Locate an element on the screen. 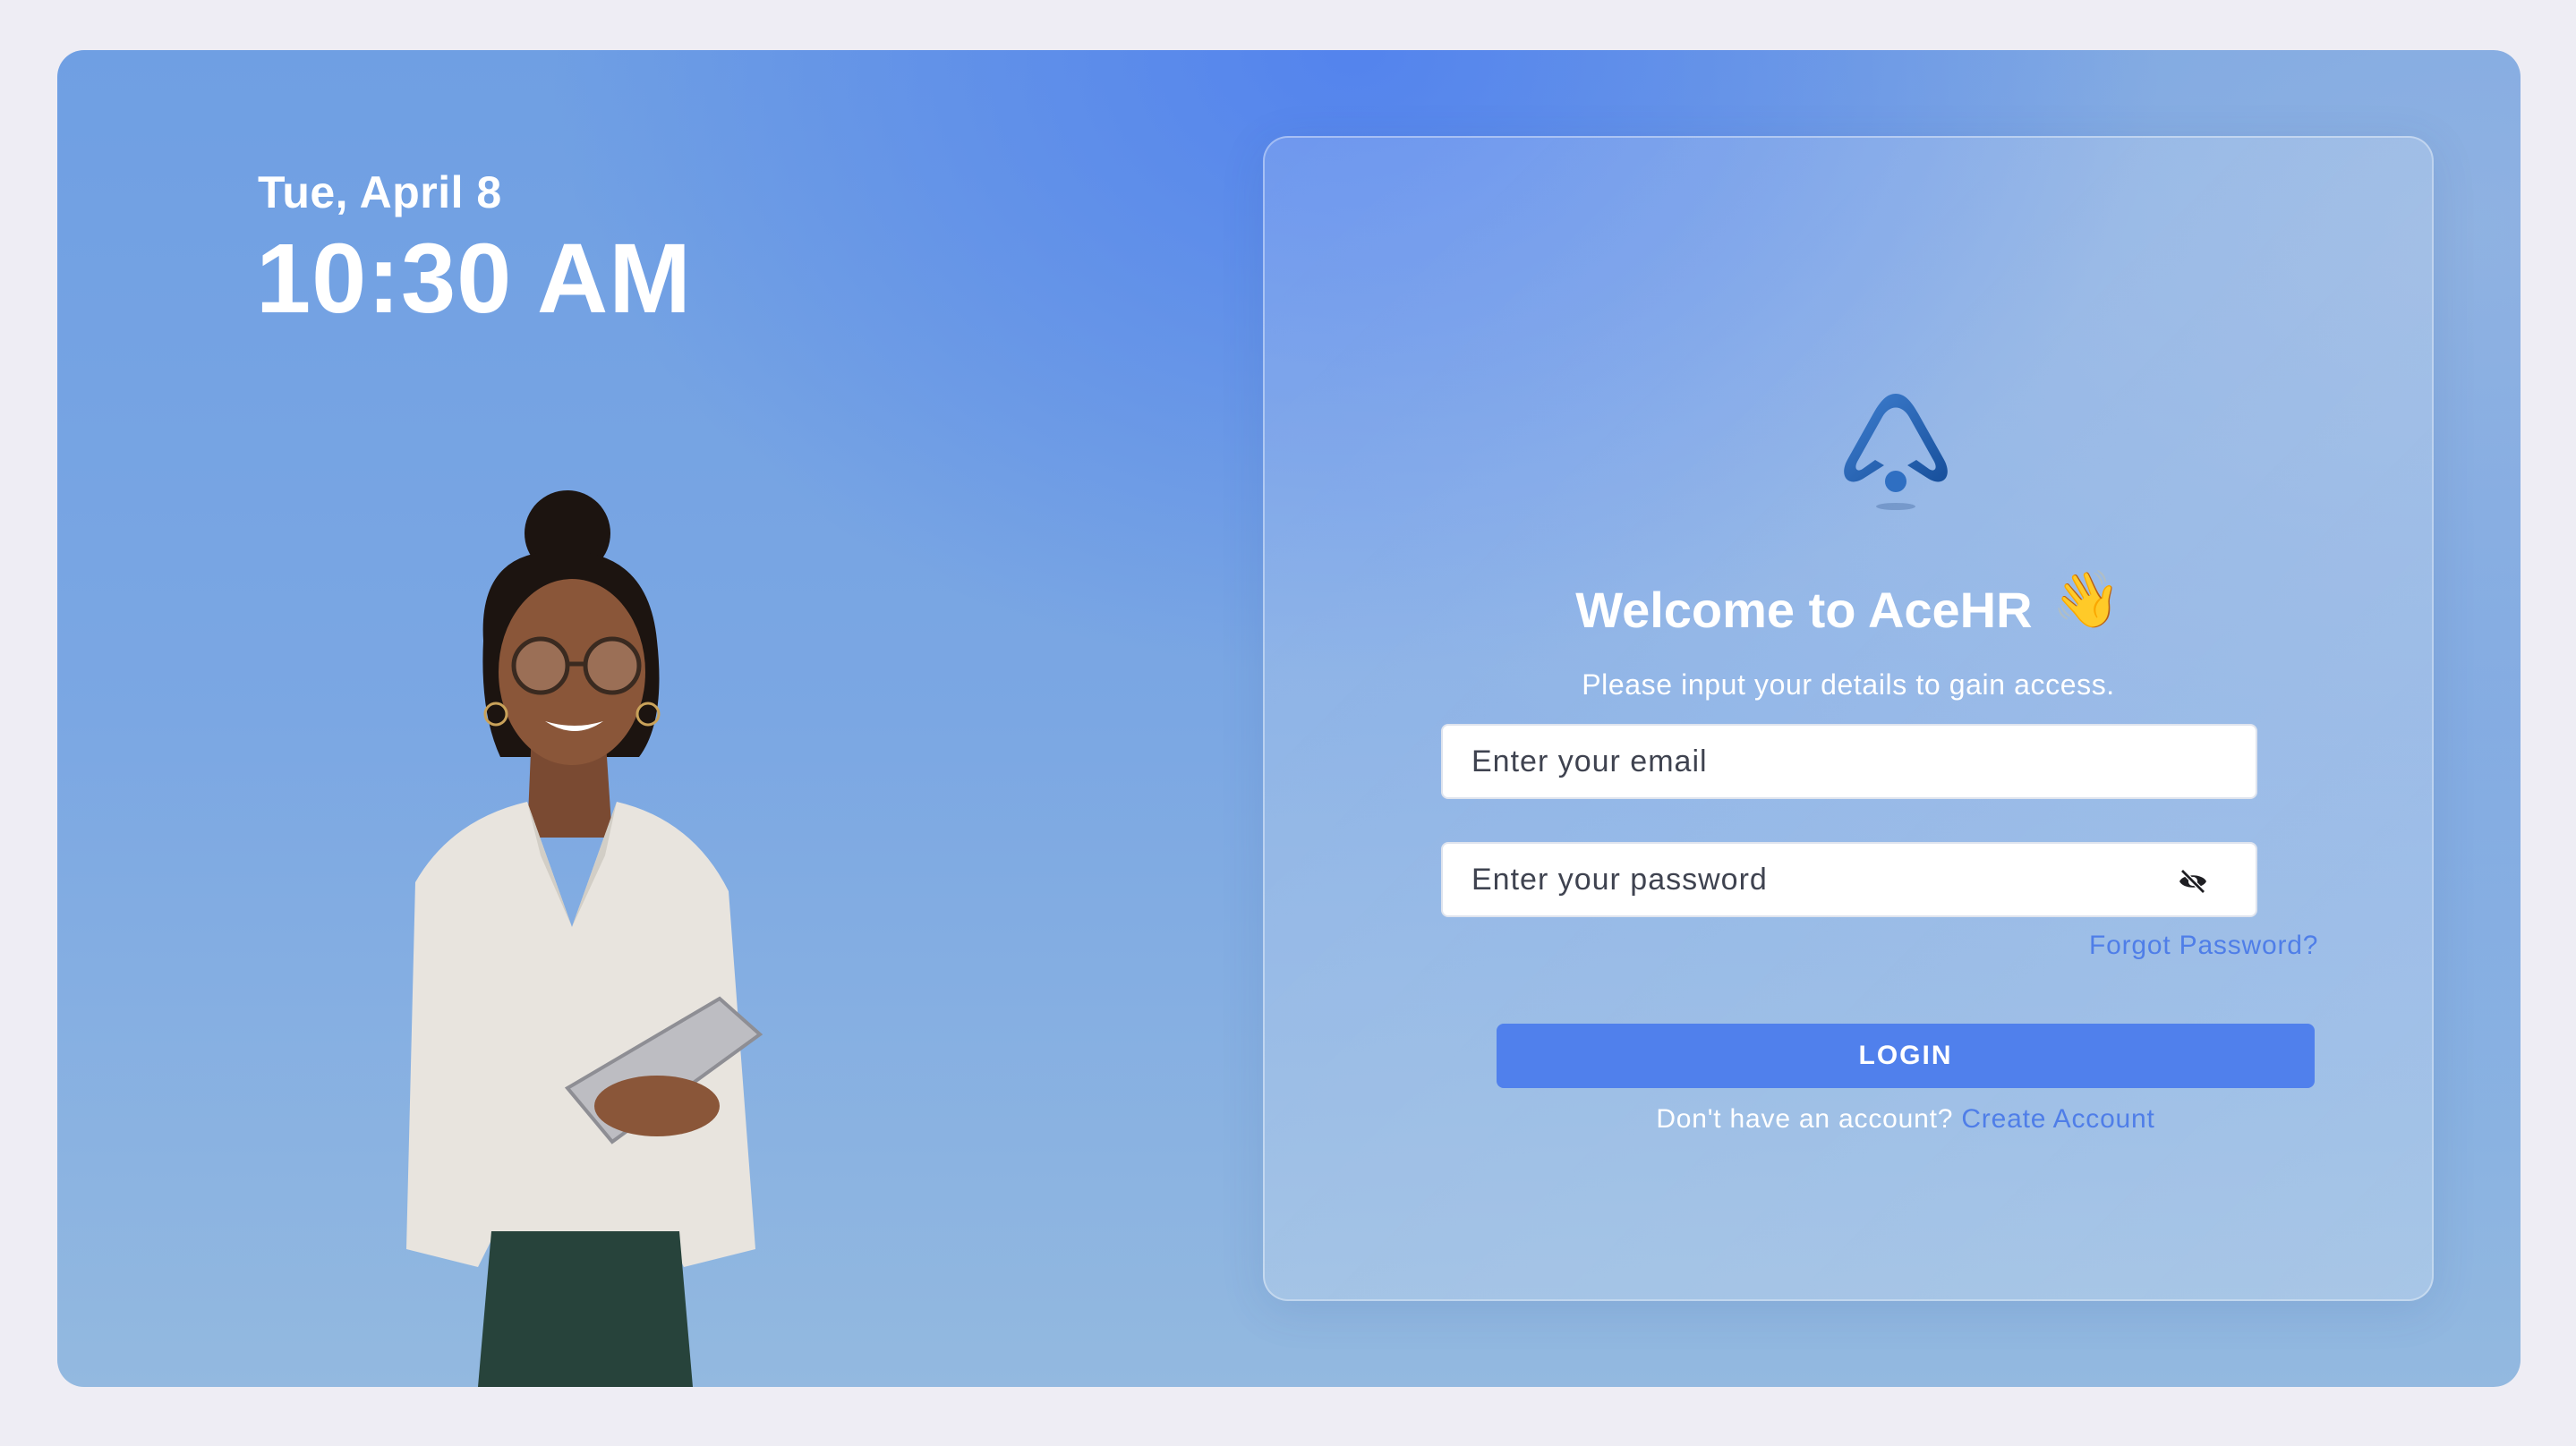 This screenshot has height=1446, width=2576. password-field: Enter your password is located at coordinates (1849, 880).